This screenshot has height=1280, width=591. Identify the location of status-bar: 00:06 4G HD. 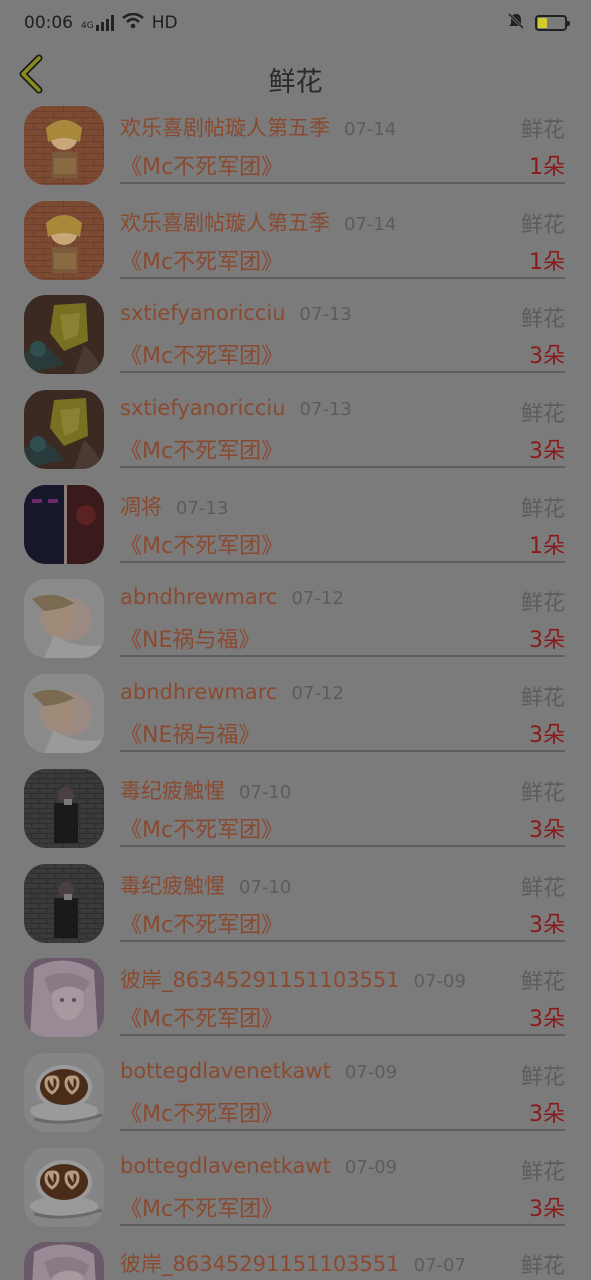
(295, 23).